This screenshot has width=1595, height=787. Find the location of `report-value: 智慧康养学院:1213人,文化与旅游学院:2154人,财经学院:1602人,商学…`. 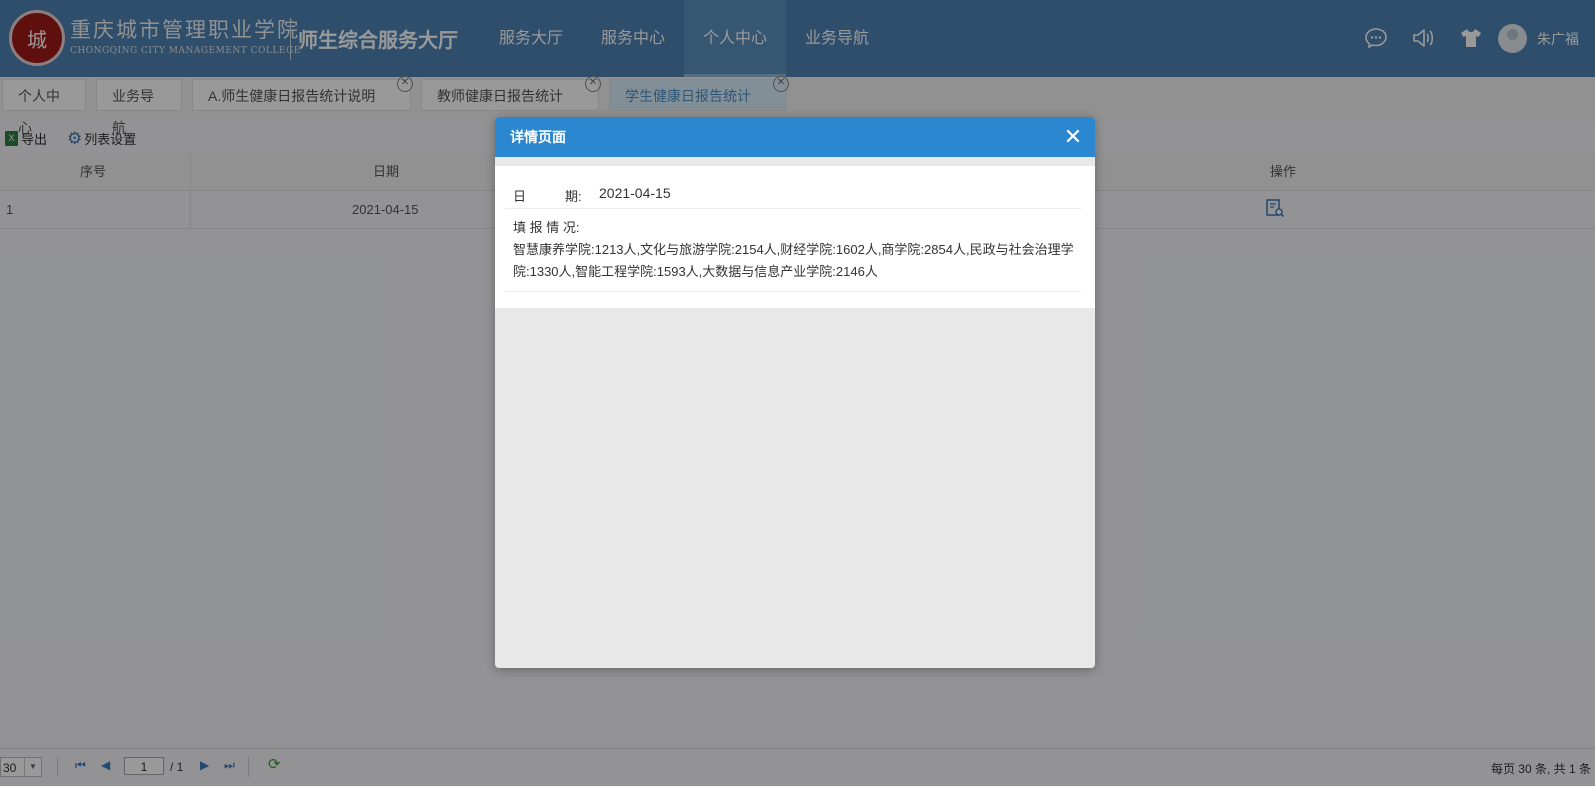

report-value: 智慧康养学院:1213人,文化与旅游学院:2154人,财经学院:1602人,商学… is located at coordinates (793, 260).